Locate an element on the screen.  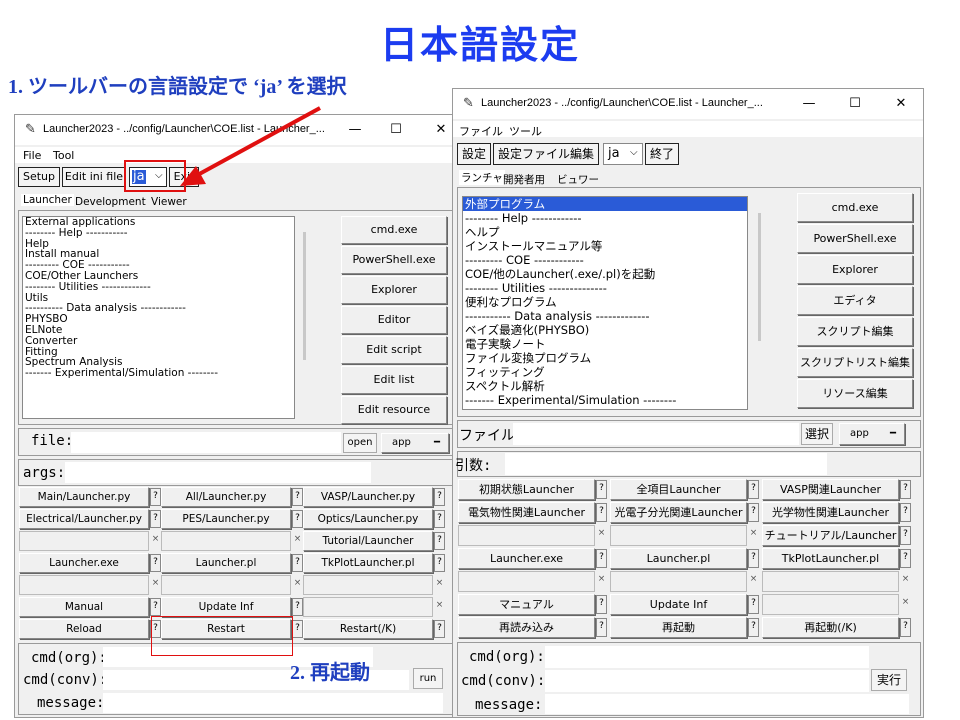
list-item: PHYSBO is located at coordinates (158, 319).